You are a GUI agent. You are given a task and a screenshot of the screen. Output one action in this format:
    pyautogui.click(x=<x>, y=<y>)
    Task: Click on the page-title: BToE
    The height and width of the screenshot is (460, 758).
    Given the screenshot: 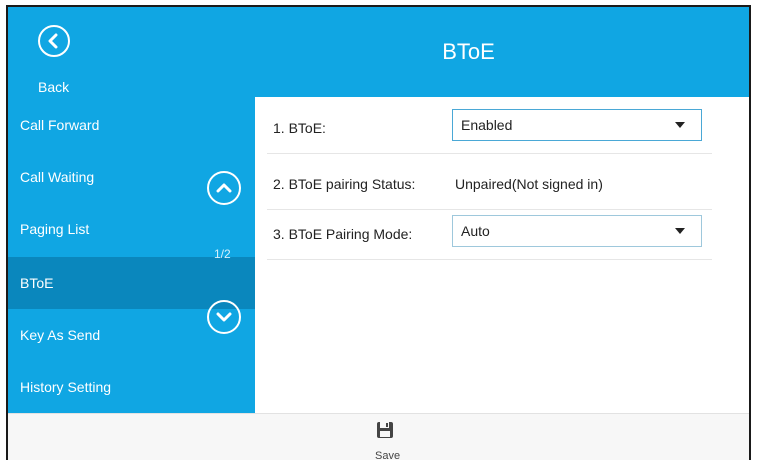 What is the action you would take?
    pyautogui.click(x=468, y=51)
    